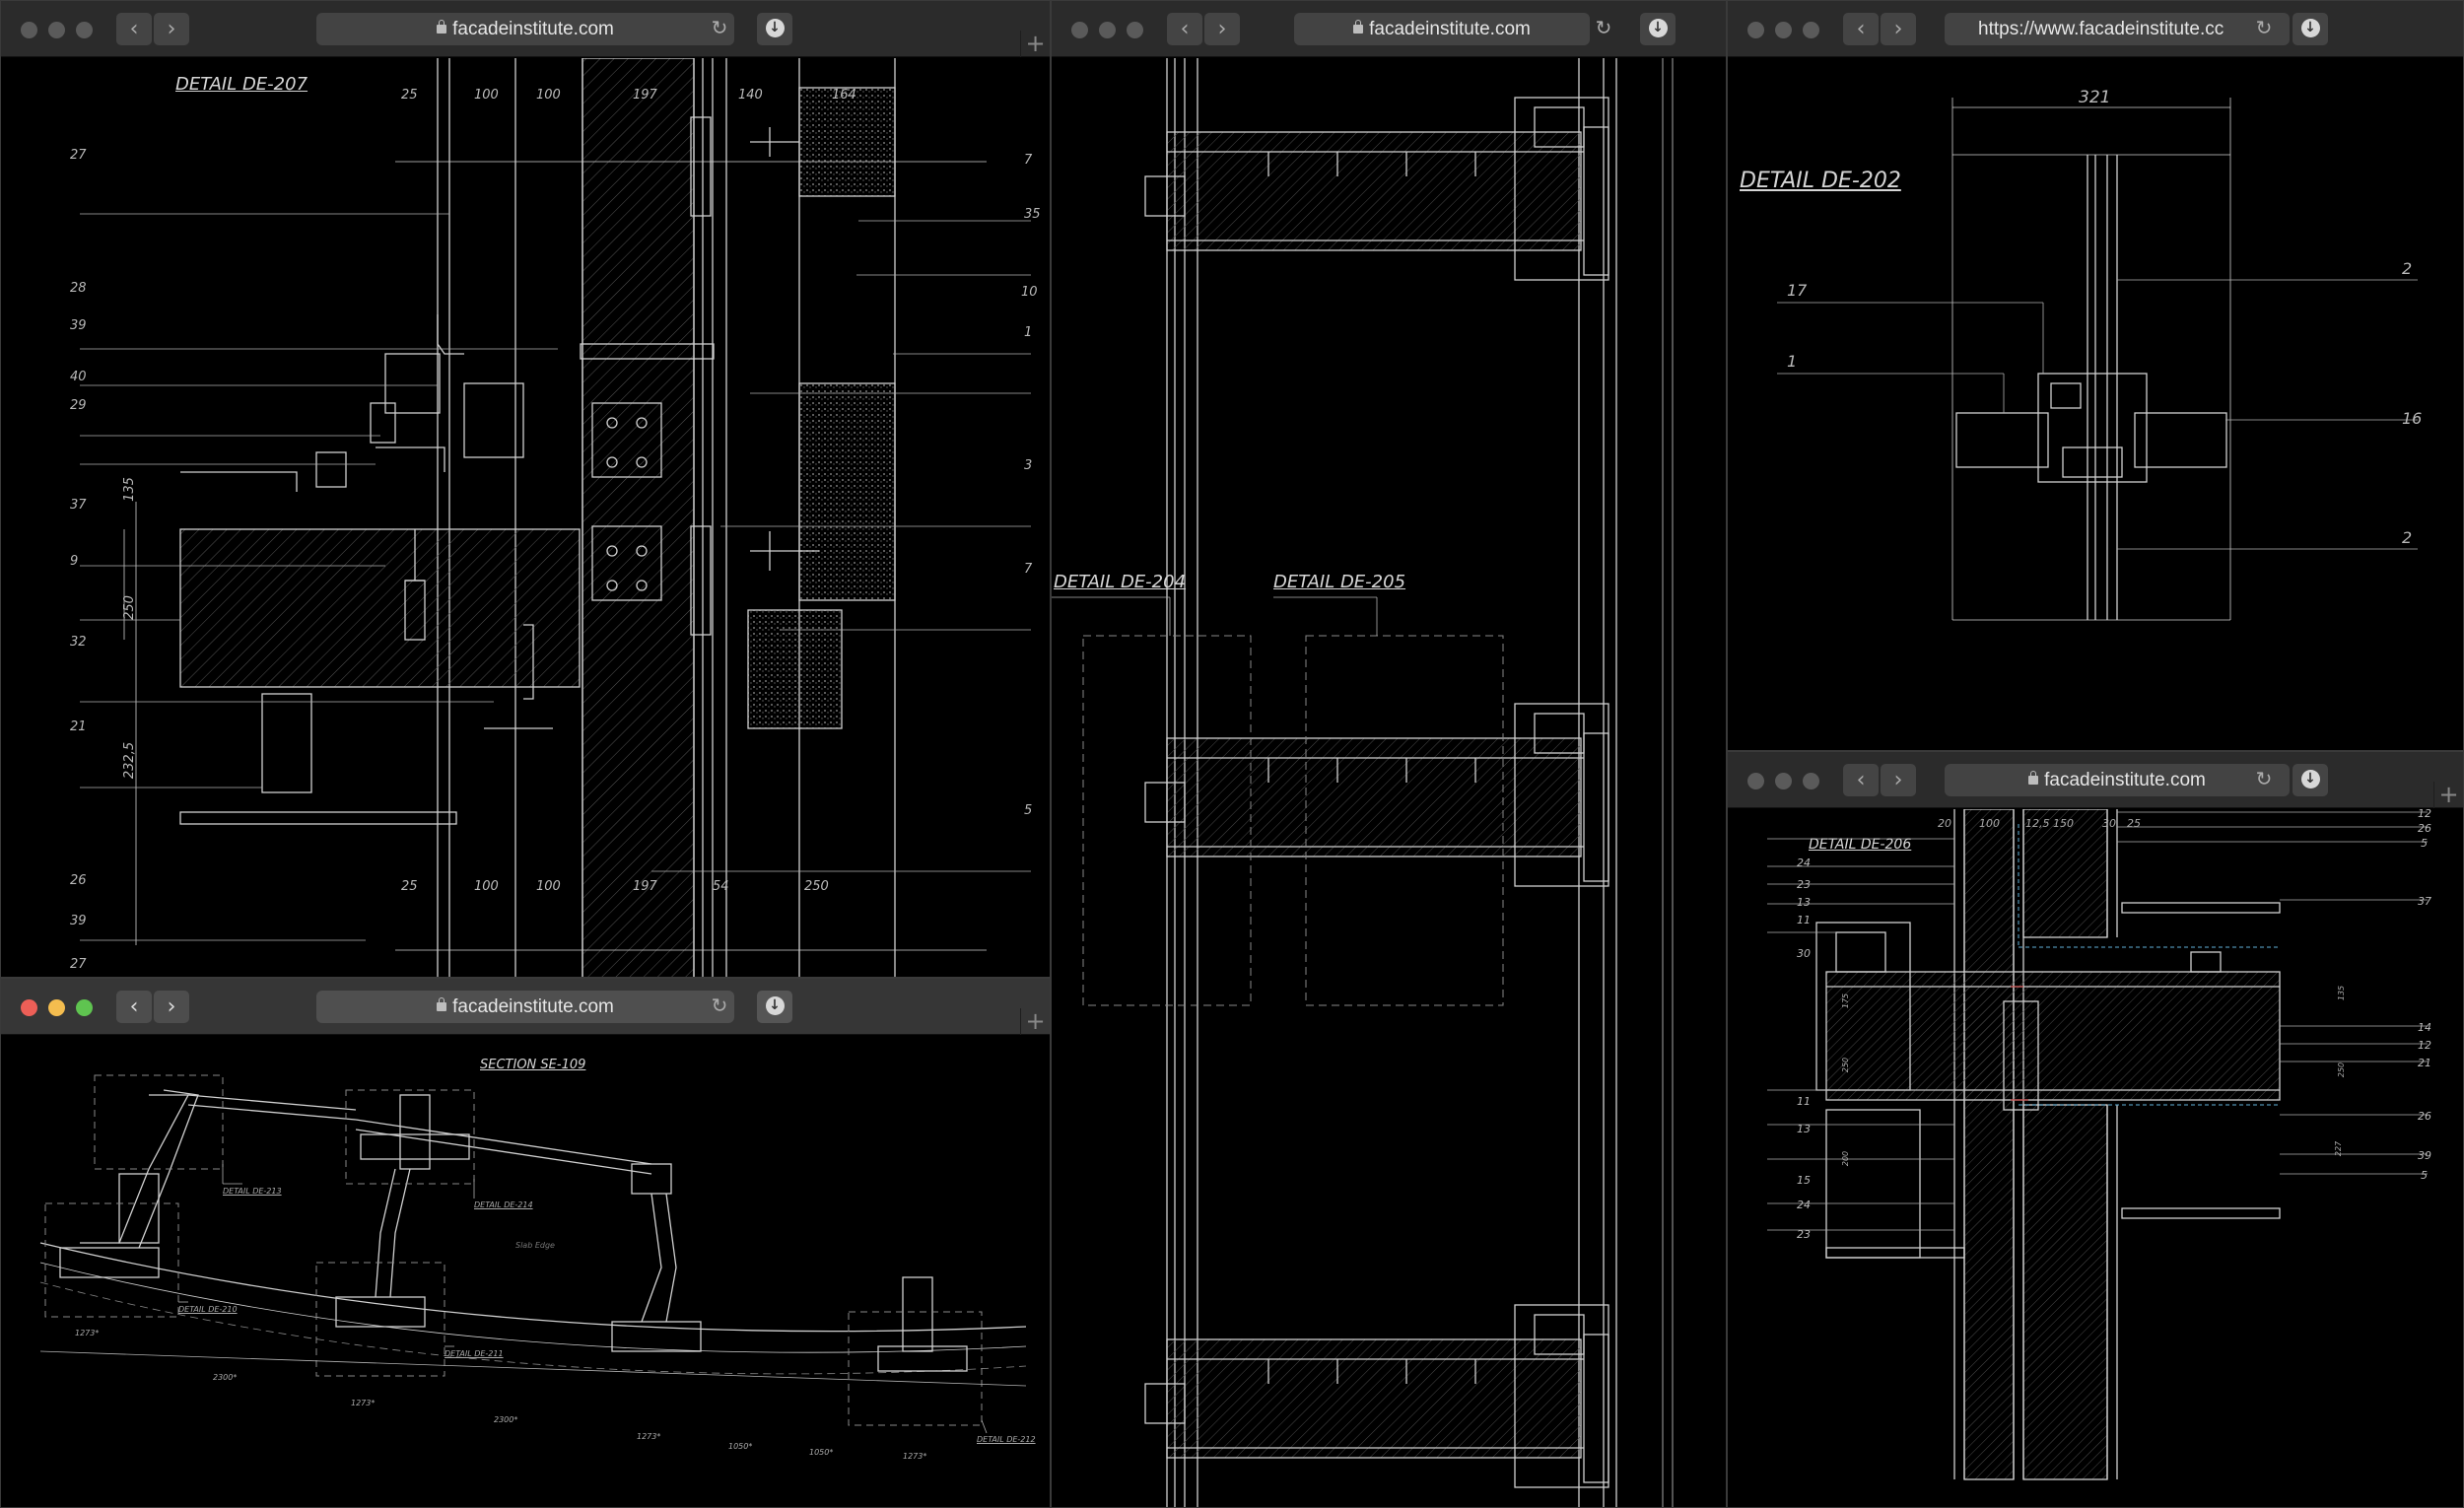  Describe the element at coordinates (525, 1243) in the screenshot. I see `browser-window-section-se-109: ‹ › facadeinstitute.com ↻ +` at that location.